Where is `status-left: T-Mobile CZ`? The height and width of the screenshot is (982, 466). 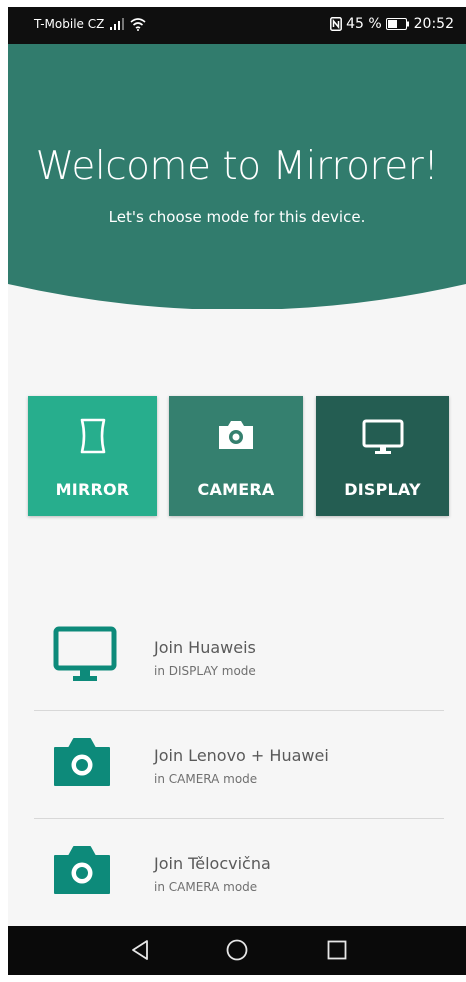
status-left: T-Mobile CZ is located at coordinates (90, 24).